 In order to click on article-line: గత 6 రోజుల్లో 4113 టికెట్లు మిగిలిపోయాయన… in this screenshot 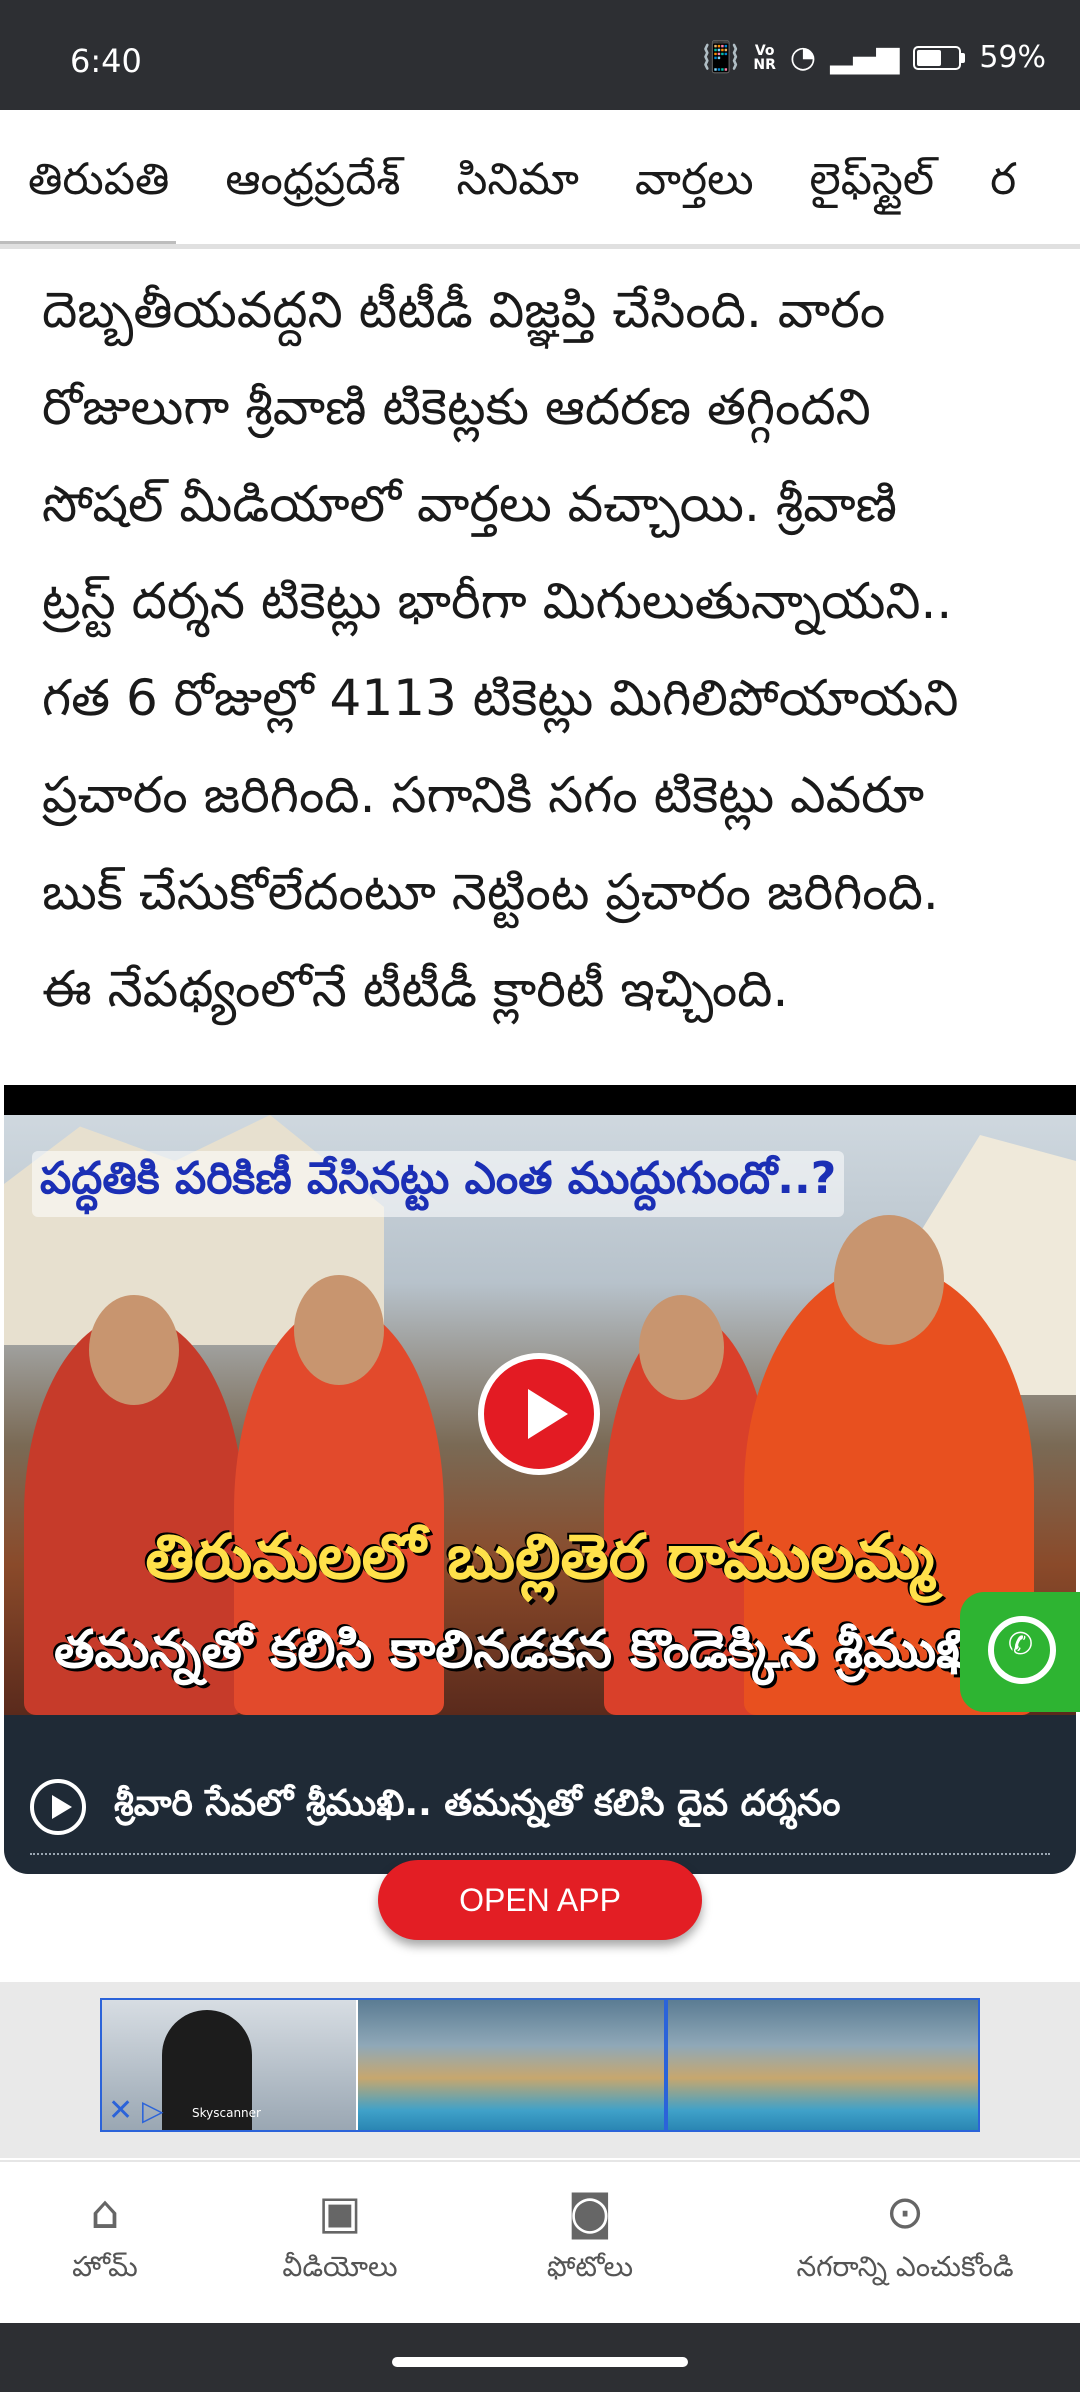, I will do `click(500, 698)`.